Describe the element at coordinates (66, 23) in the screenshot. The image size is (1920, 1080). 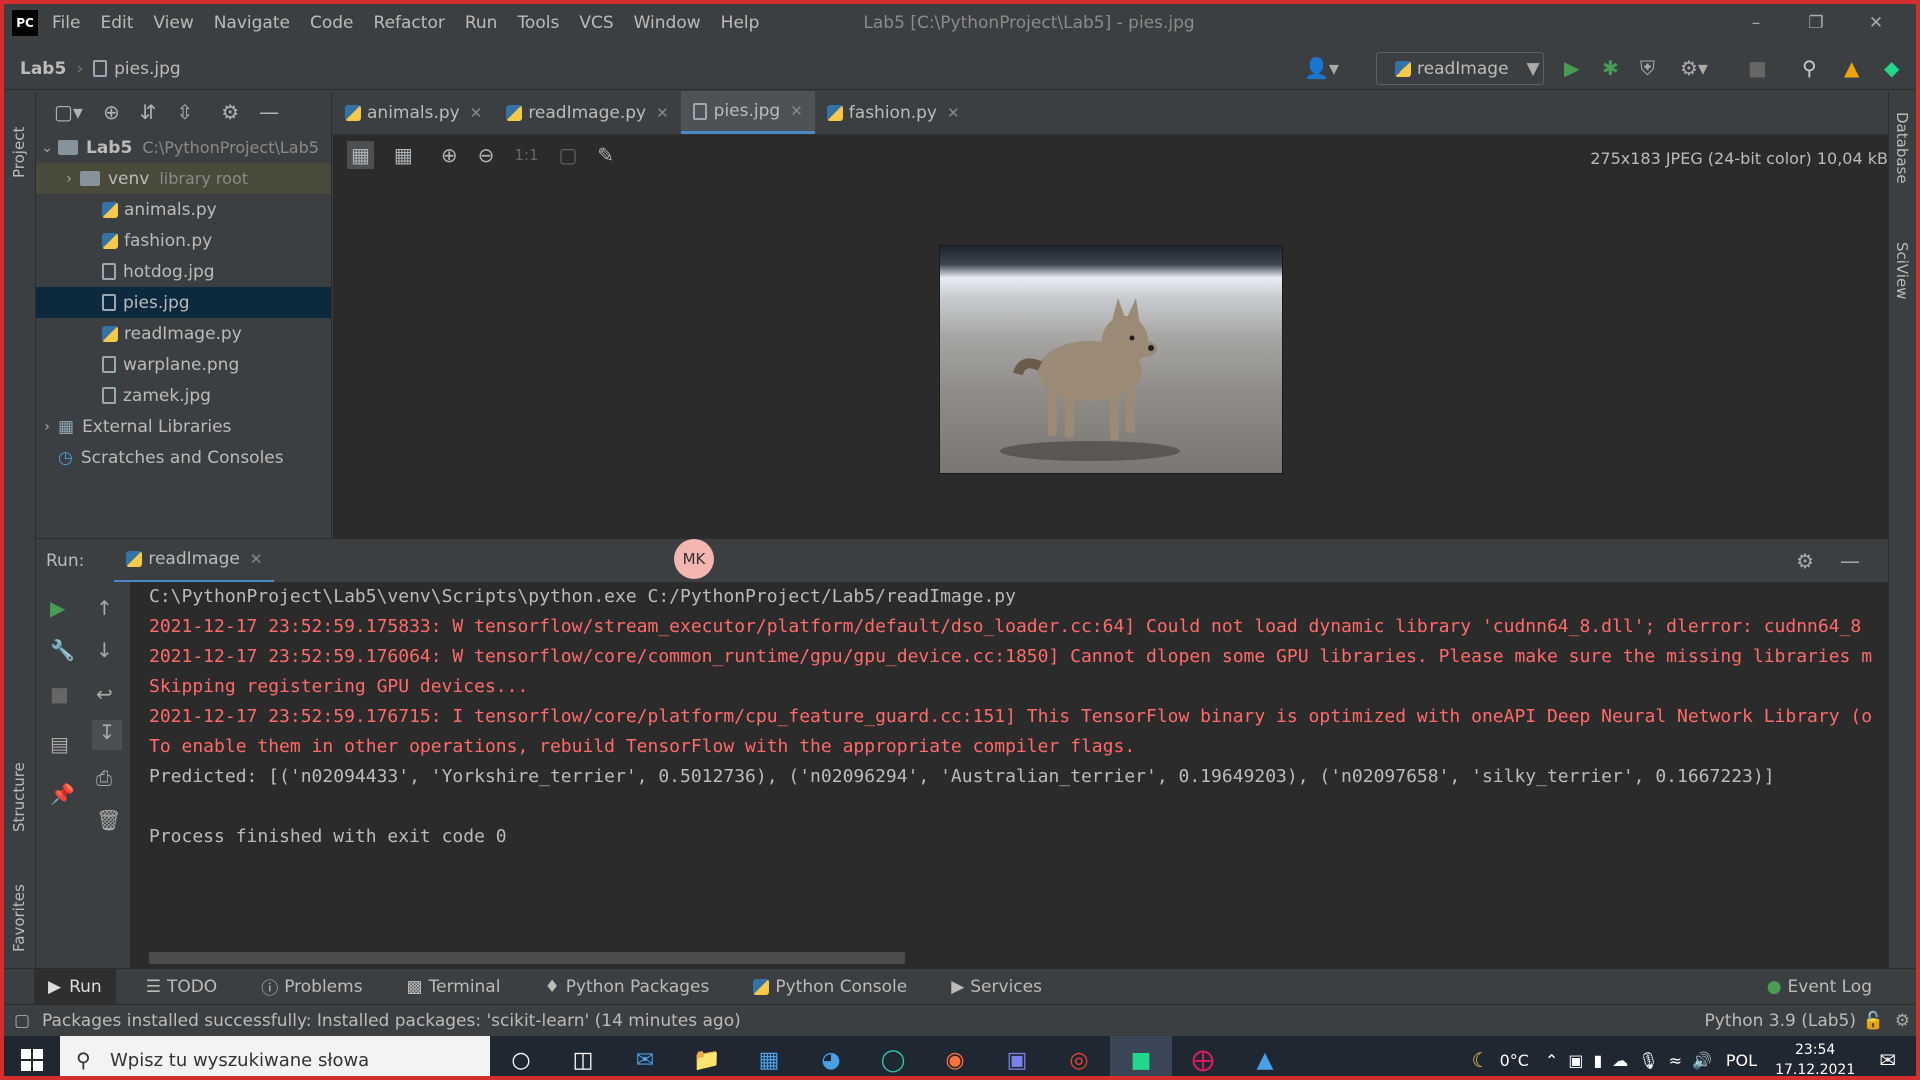
I see `menu-file: File` at that location.